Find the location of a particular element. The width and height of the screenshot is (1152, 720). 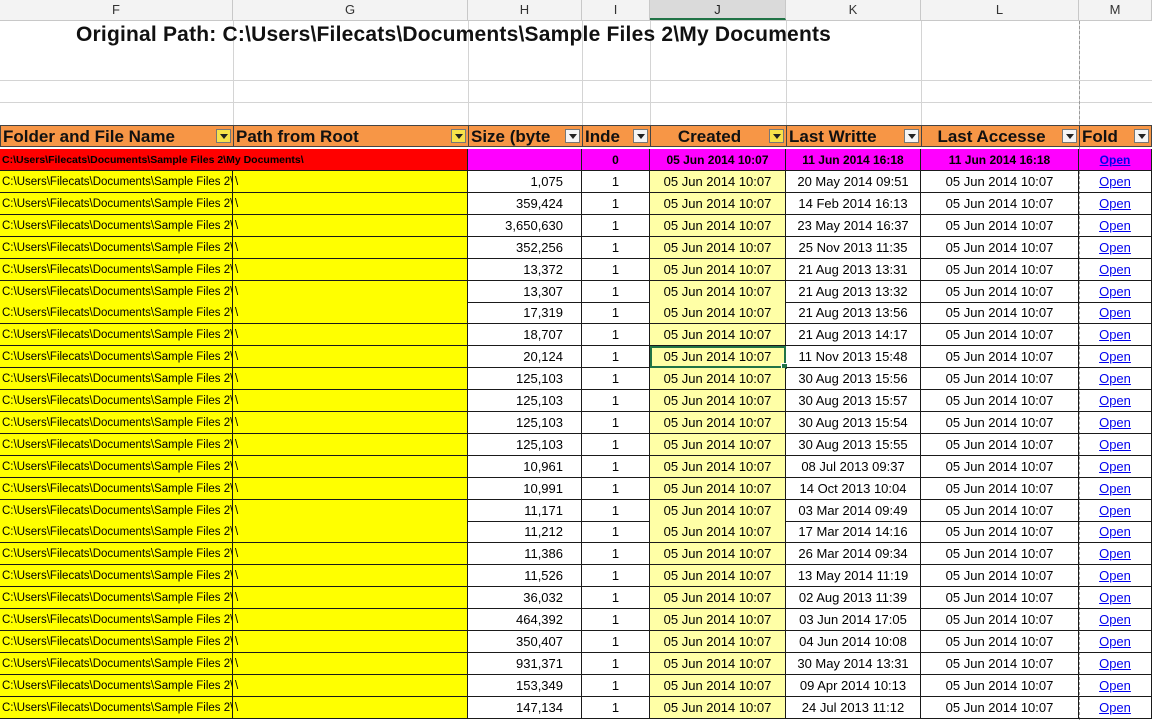

header-folder-file-name: Folder and File Name is located at coordinates (117, 136).